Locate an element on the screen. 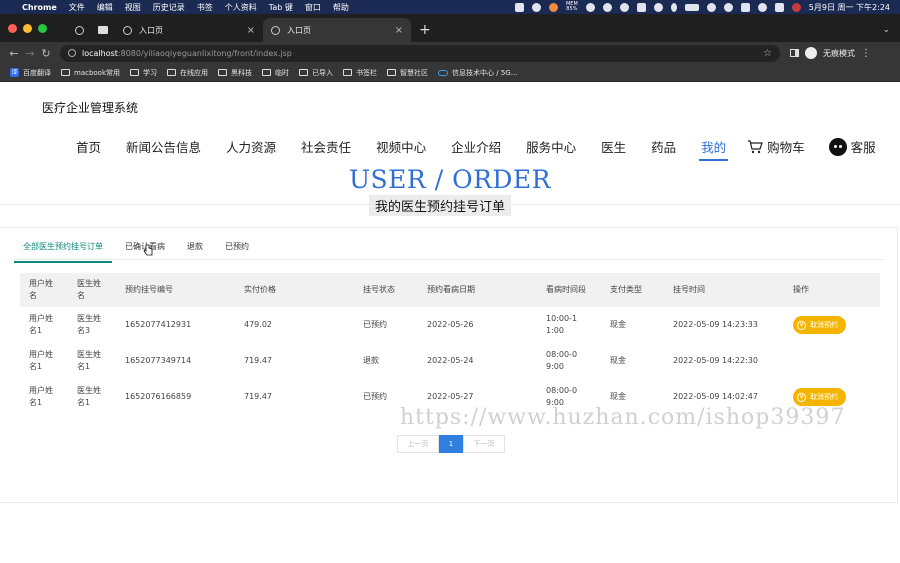 This screenshot has width=900, height=563. header-action: 操作 is located at coordinates (801, 289).